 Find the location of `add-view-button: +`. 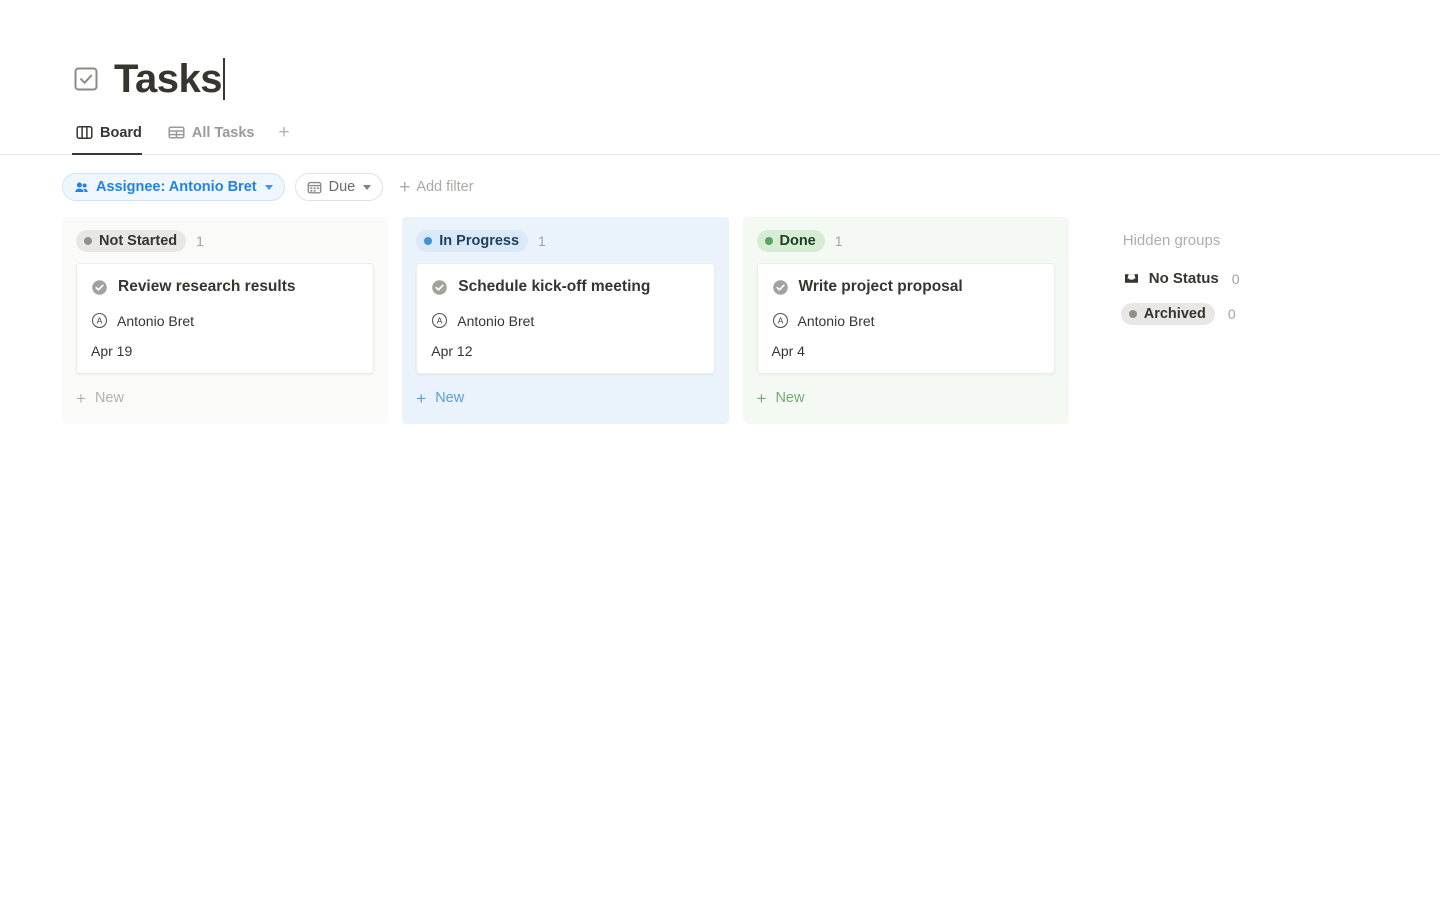

add-view-button: + is located at coordinates (284, 137).